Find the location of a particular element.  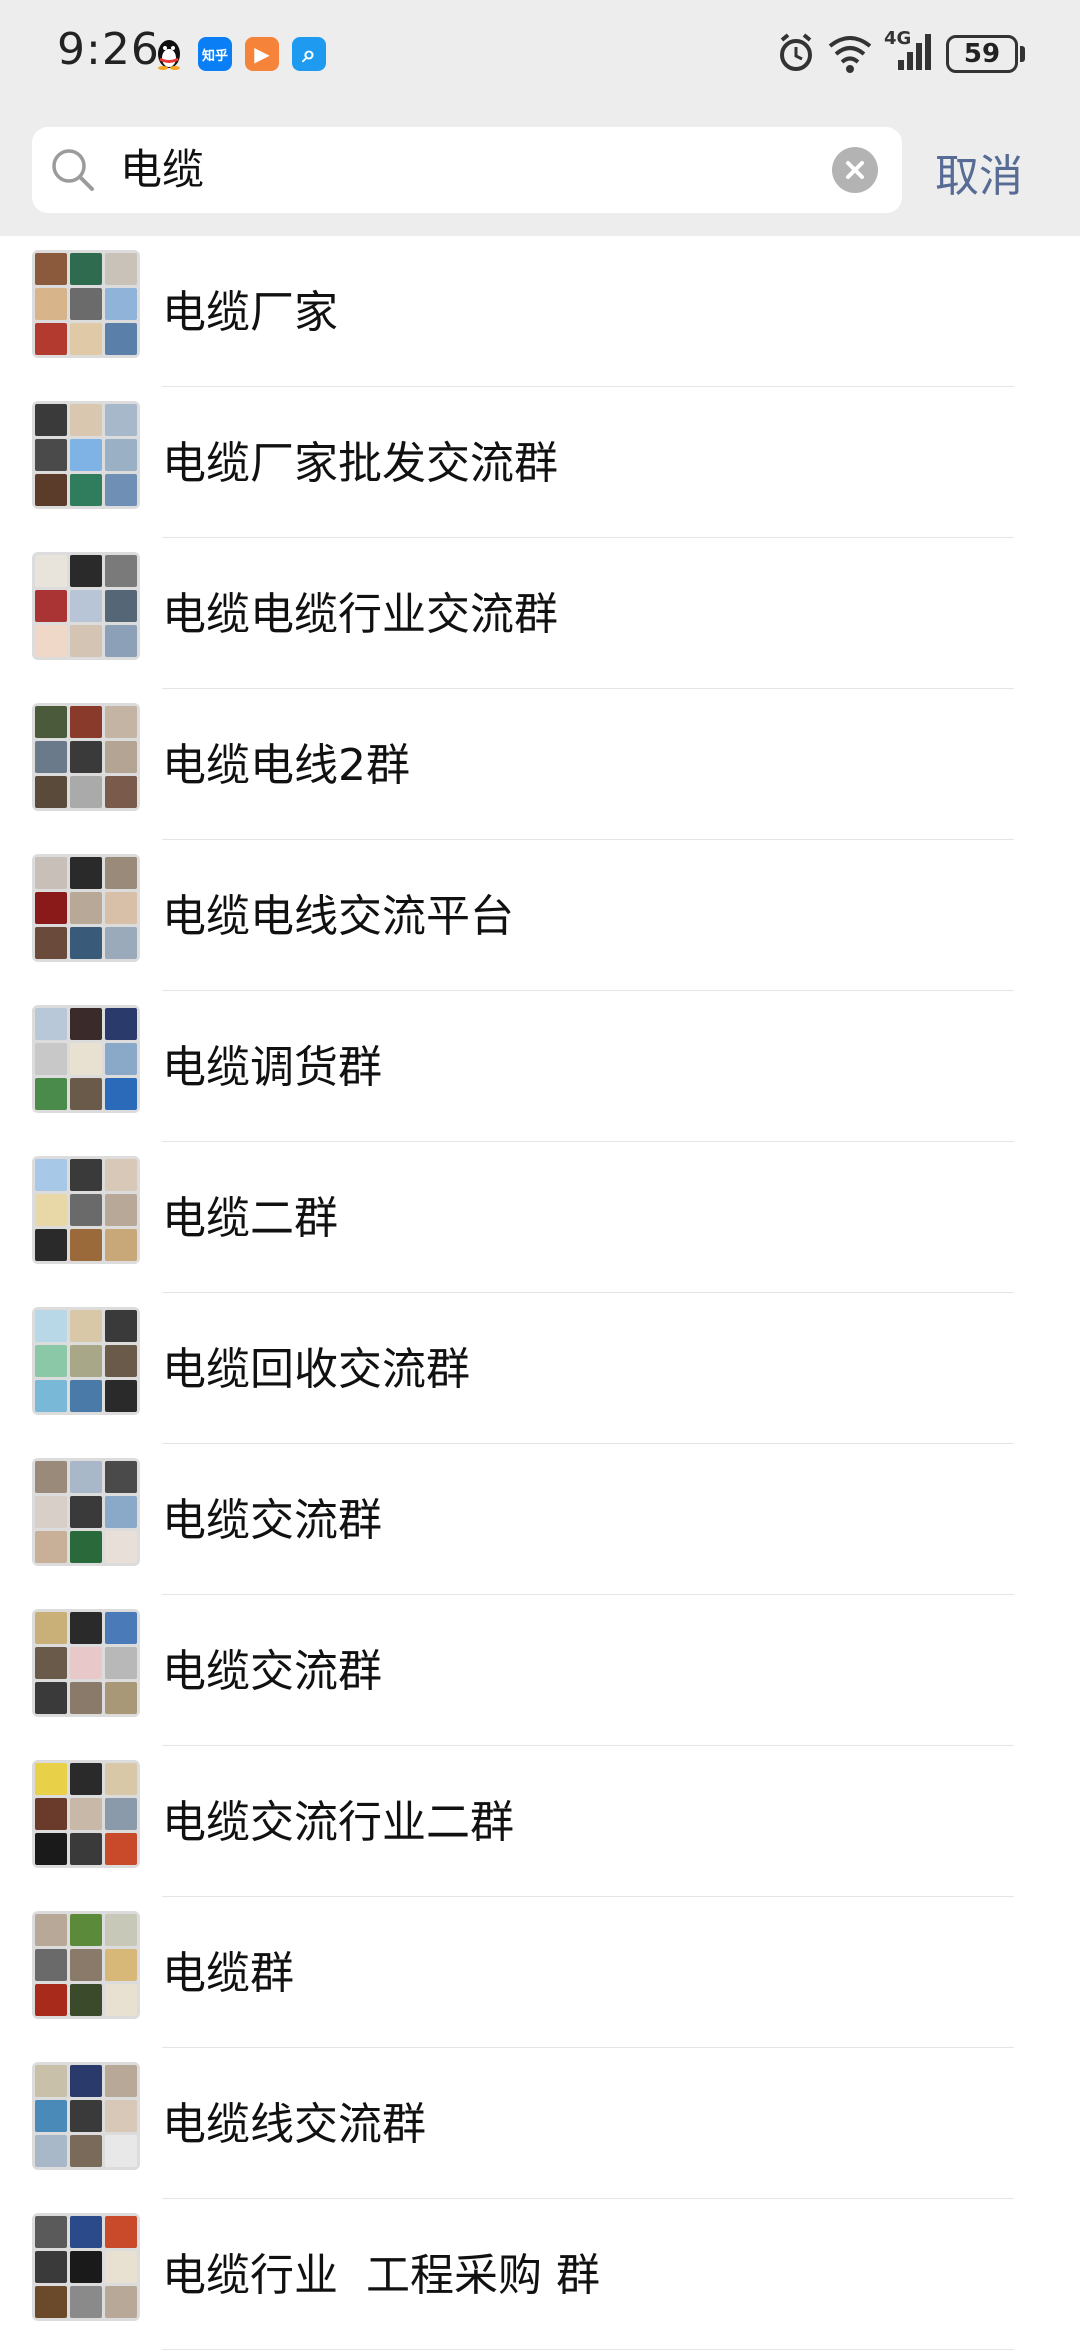

wifi-icon is located at coordinates (850, 54).